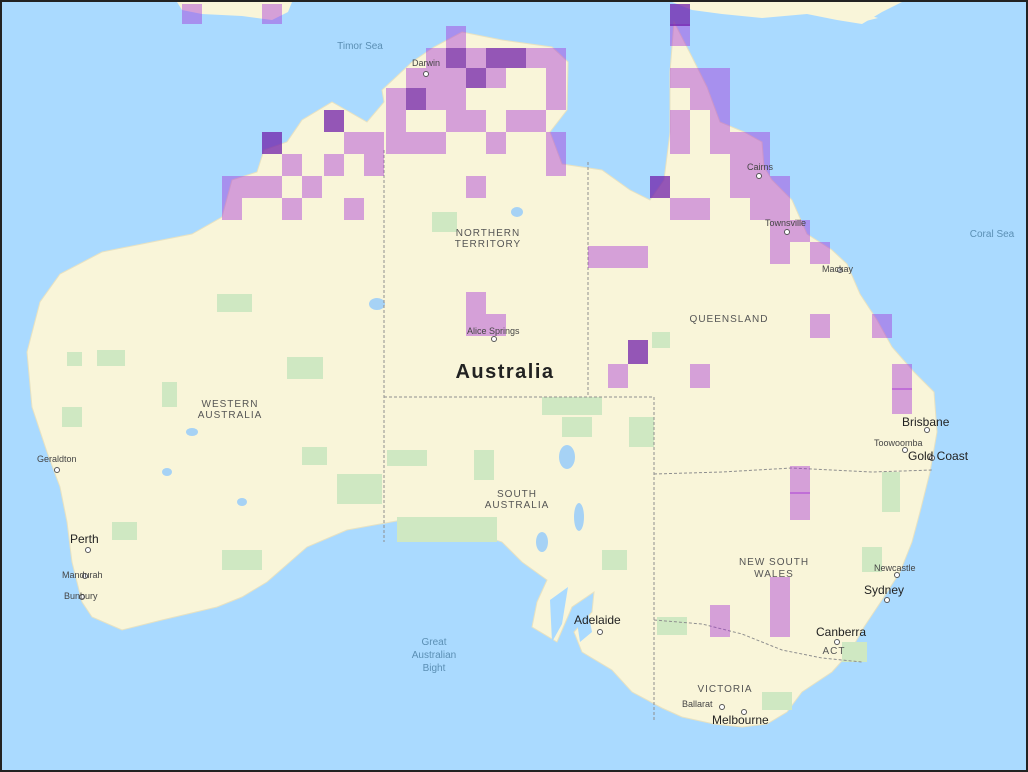 The width and height of the screenshot is (1028, 772). I want to click on city-label-newcastle: Newcastle, so click(895, 568).